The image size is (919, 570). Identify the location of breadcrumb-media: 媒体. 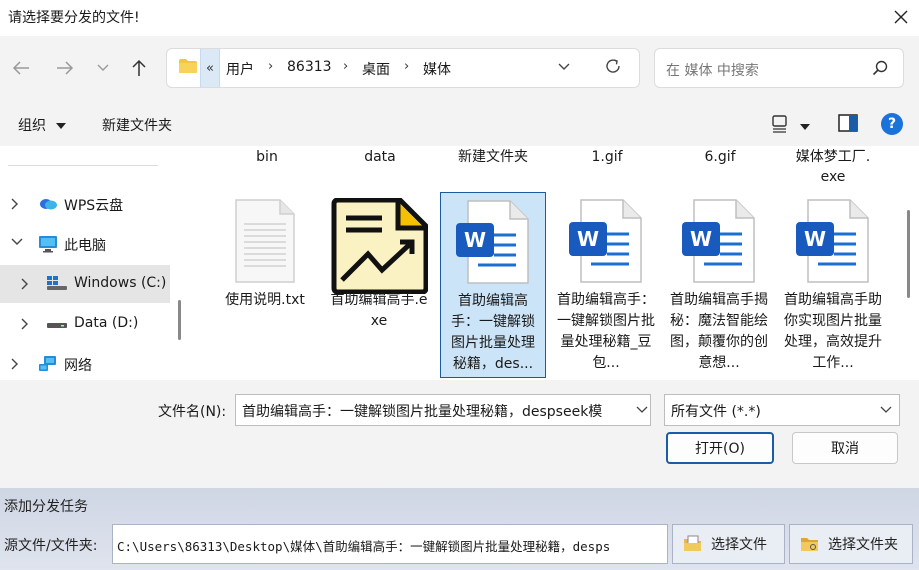
(437, 69).